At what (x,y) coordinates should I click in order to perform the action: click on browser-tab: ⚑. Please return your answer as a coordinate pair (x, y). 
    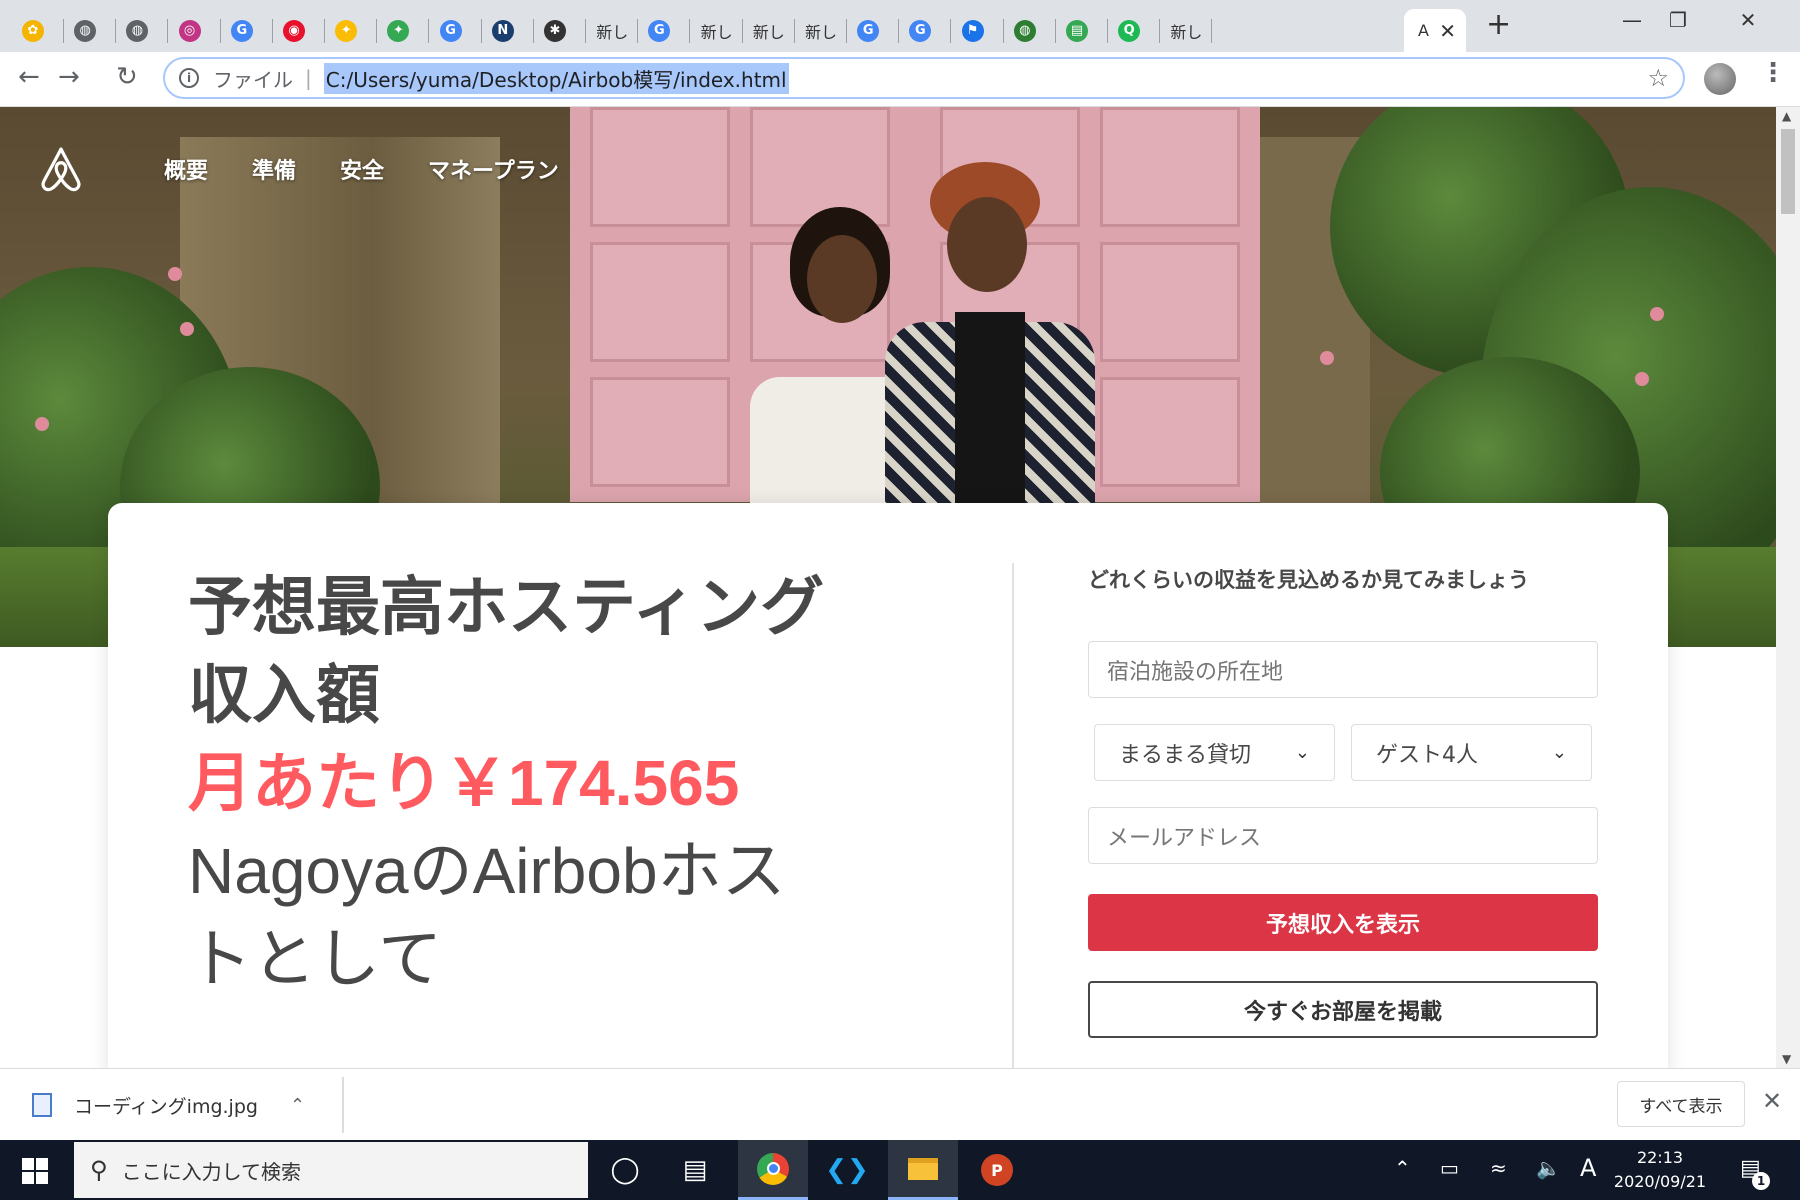
    Looking at the image, I should click on (974, 30).